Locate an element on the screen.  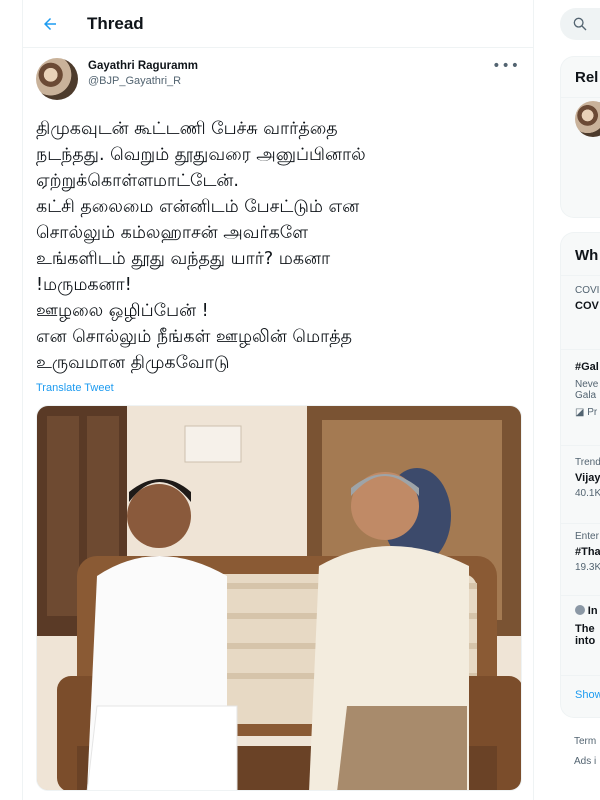
back-arrow-icon is located at coordinates (50, 23).